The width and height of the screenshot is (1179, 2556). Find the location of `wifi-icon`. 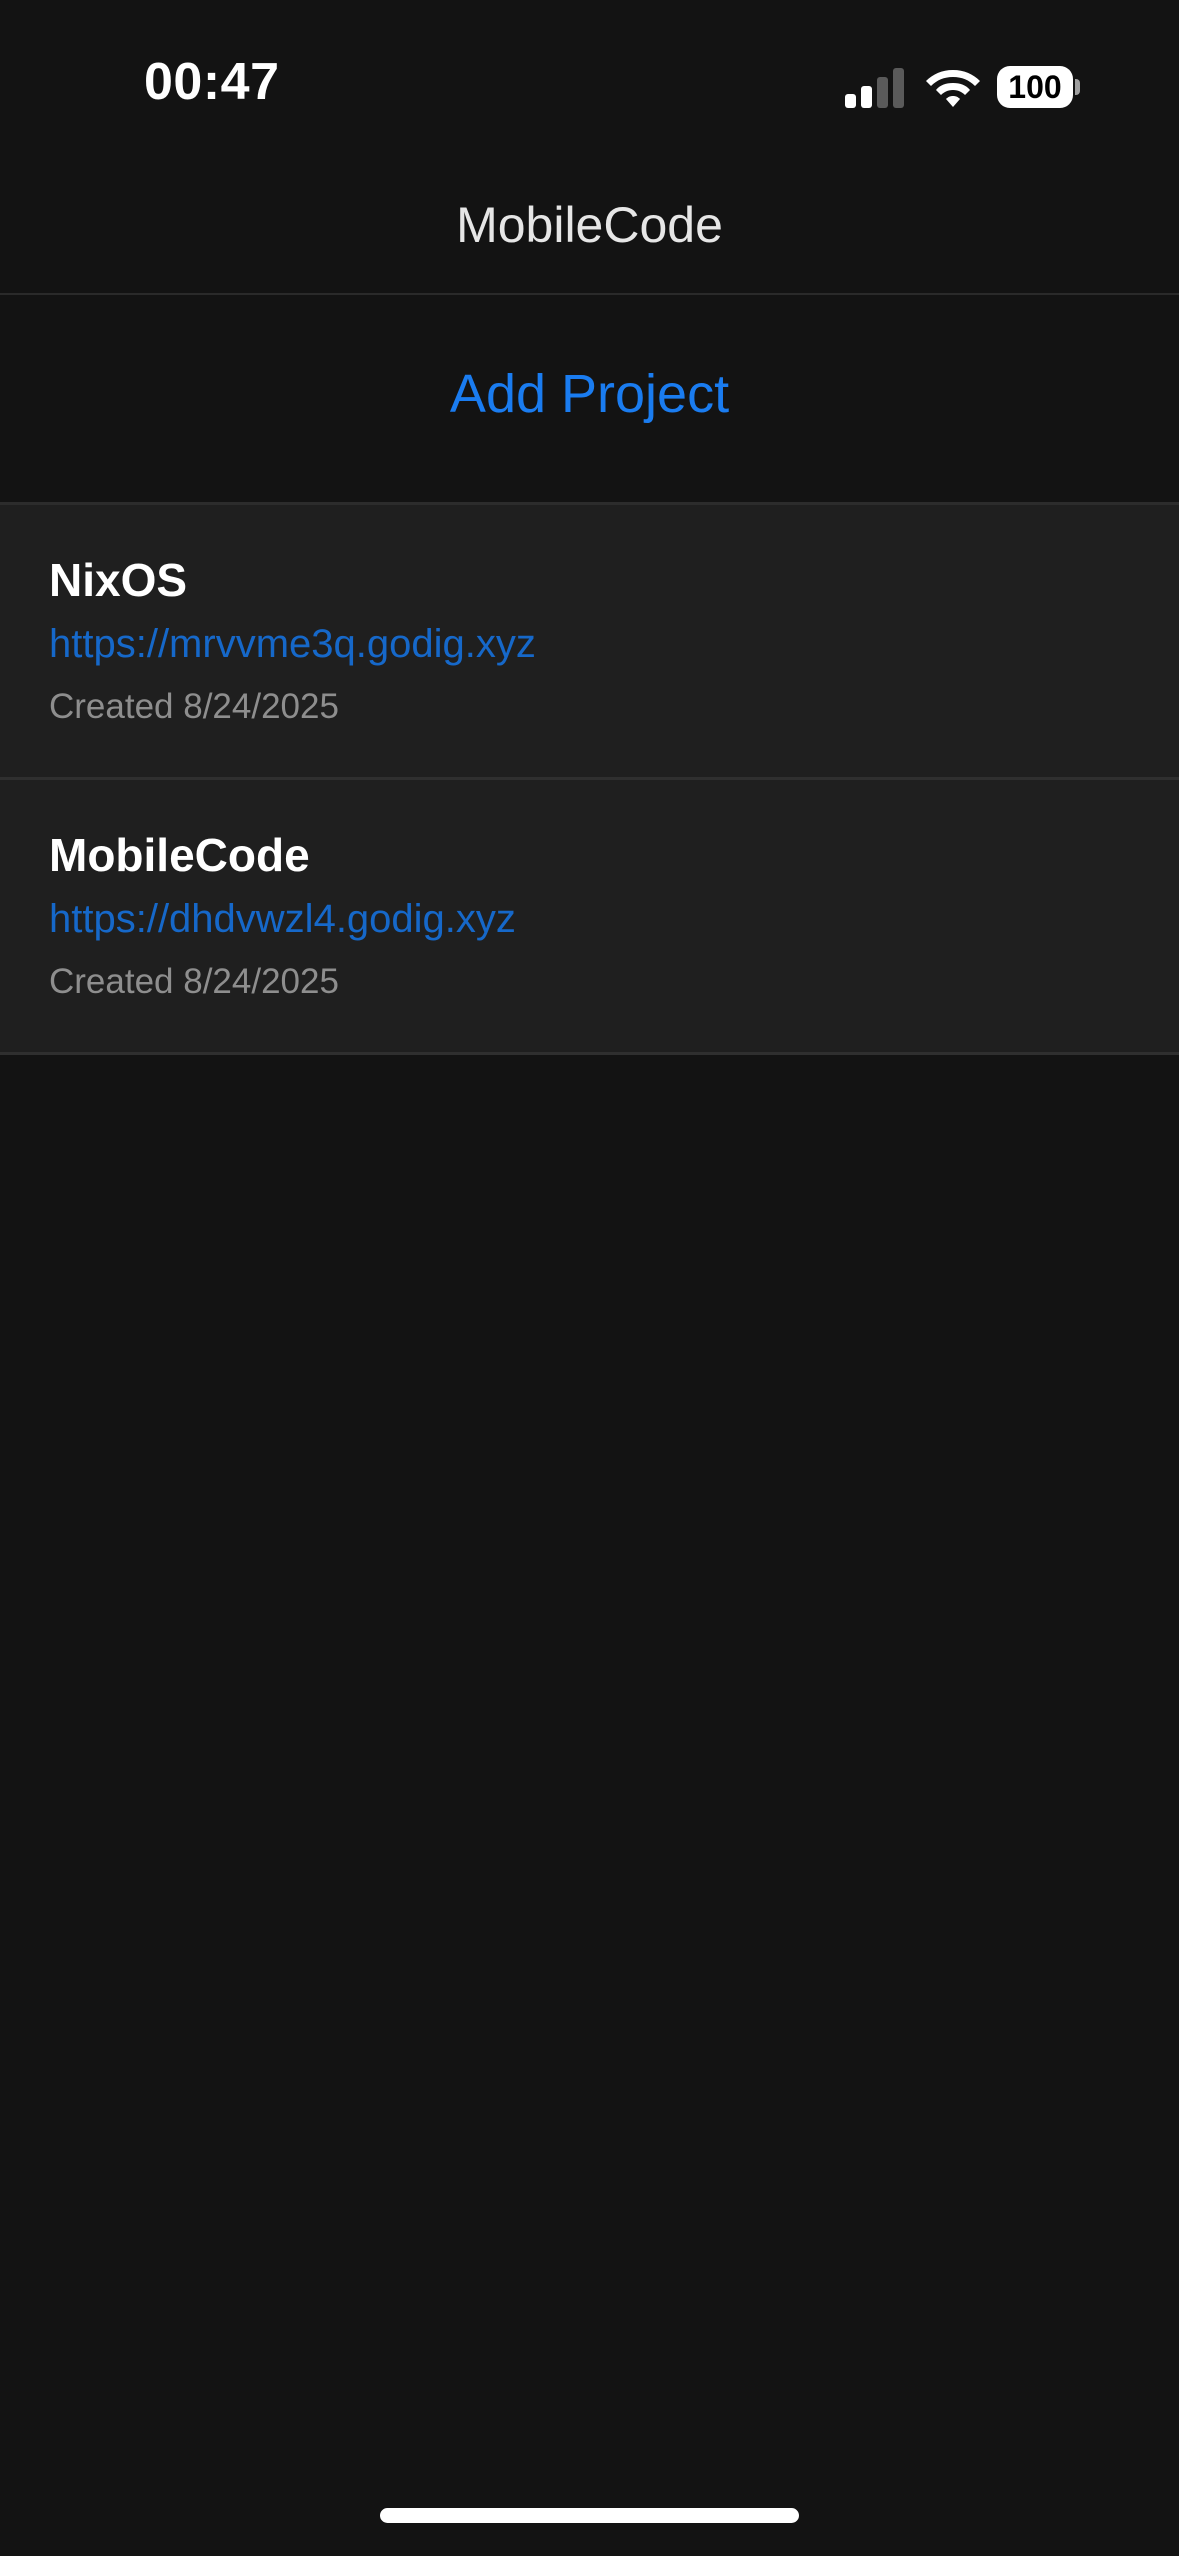

wifi-icon is located at coordinates (953, 88).